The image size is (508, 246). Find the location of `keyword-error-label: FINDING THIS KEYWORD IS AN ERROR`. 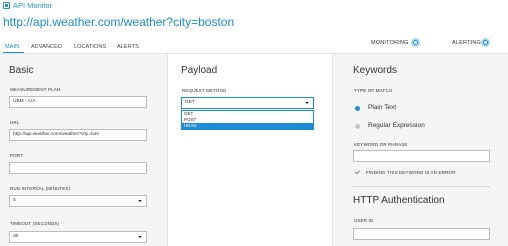

keyword-error-label: FINDING THIS KEYWORD IS AN ERROR is located at coordinates (411, 172).